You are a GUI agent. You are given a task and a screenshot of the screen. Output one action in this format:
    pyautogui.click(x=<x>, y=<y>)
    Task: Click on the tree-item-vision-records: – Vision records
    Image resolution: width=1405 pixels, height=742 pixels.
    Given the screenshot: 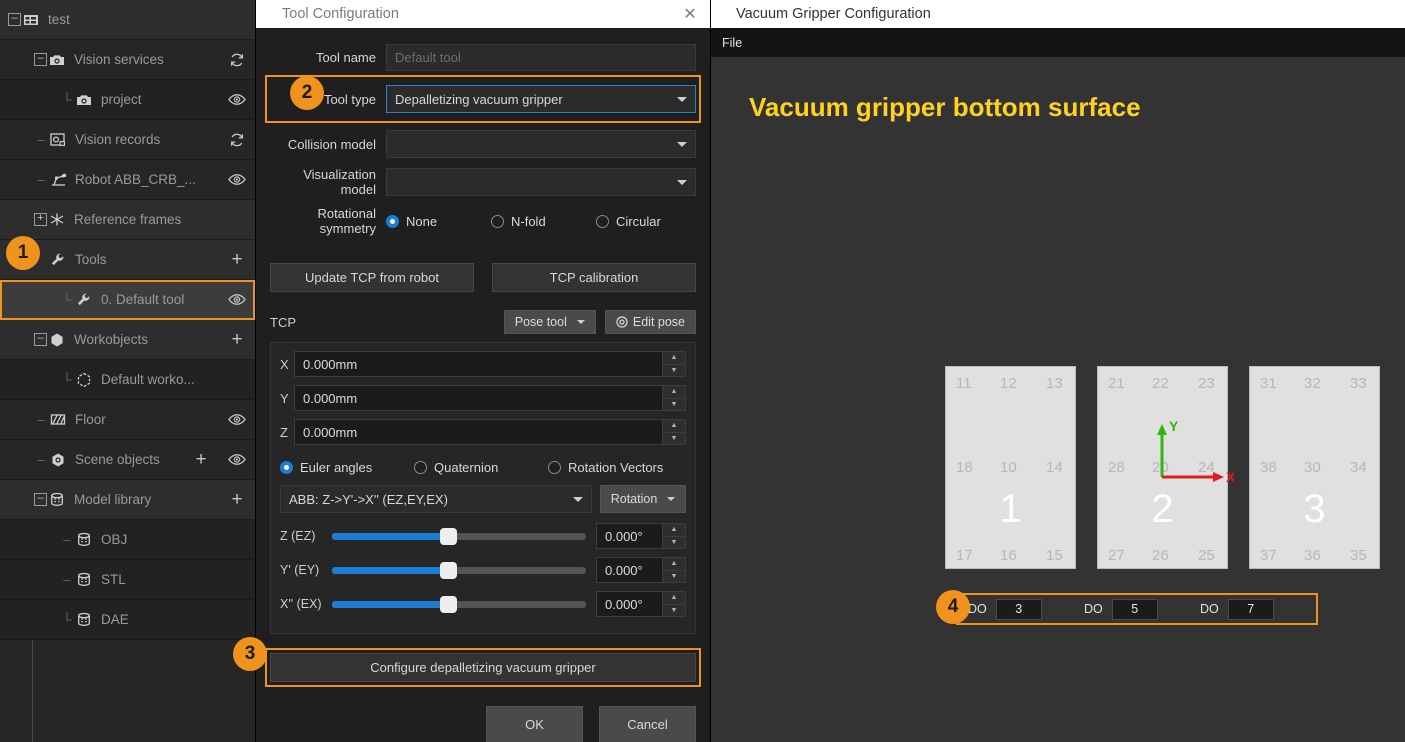 What is the action you would take?
    pyautogui.click(x=127, y=140)
    